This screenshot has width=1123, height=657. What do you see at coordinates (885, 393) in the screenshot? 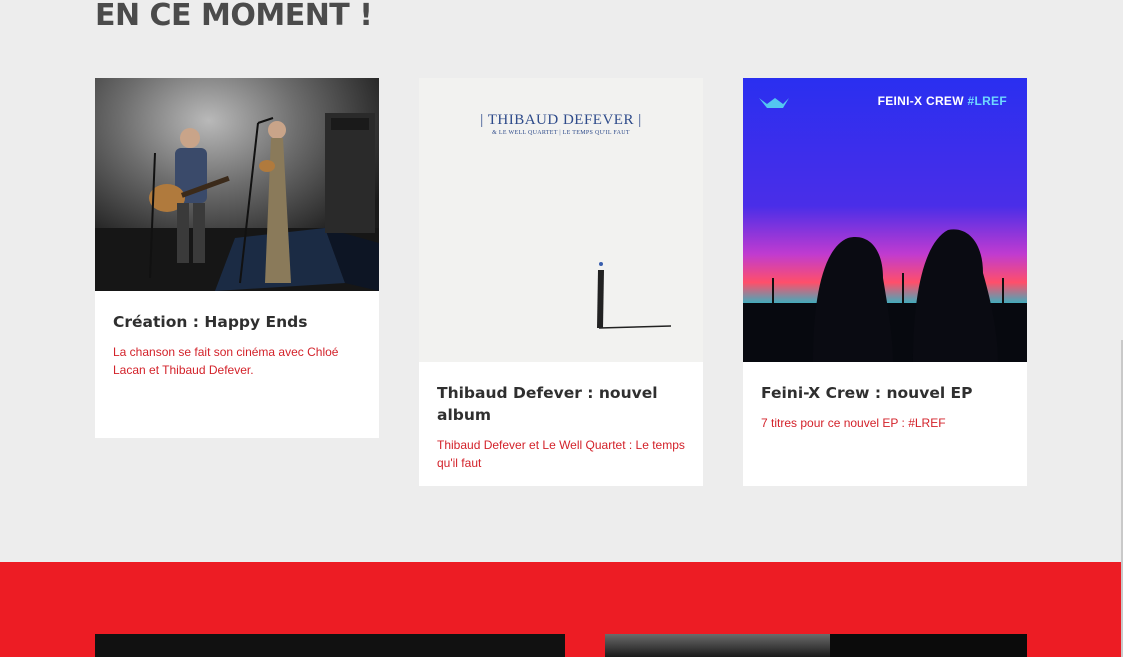
I see `card-title: Feini-X Crew : nouvel EP` at bounding box center [885, 393].